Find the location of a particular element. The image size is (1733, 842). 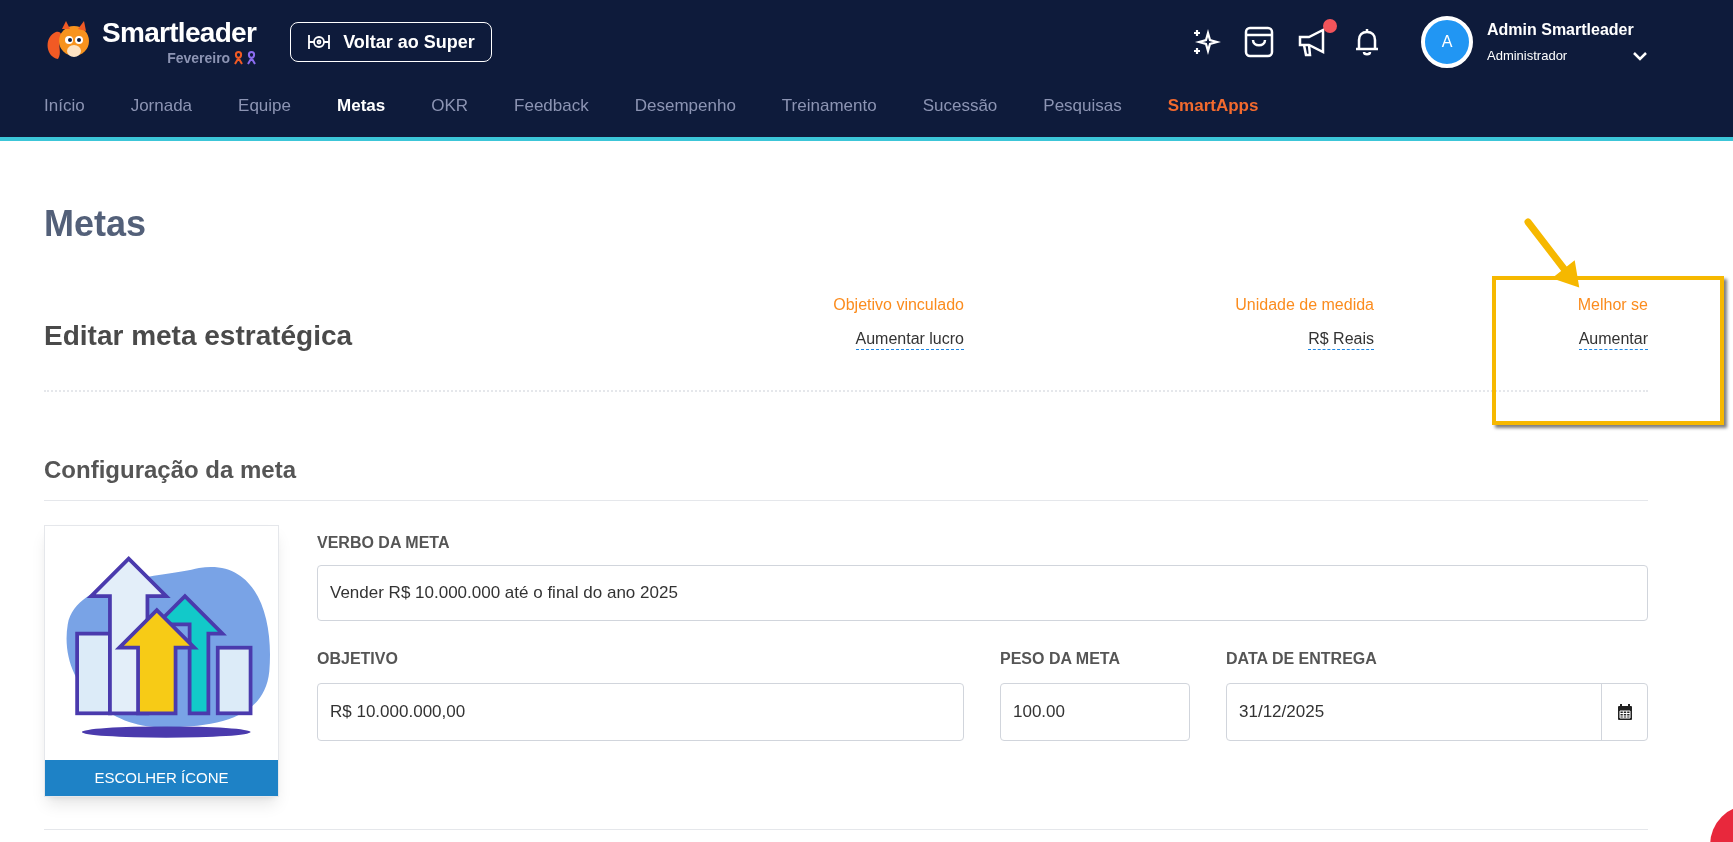

brand-name: Smartleader is located at coordinates (179, 33).